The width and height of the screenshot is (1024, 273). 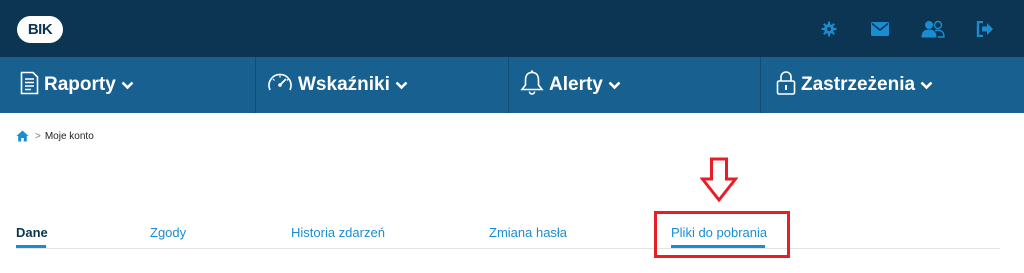 I want to click on nav-item-alerty: Alerty, so click(x=570, y=85).